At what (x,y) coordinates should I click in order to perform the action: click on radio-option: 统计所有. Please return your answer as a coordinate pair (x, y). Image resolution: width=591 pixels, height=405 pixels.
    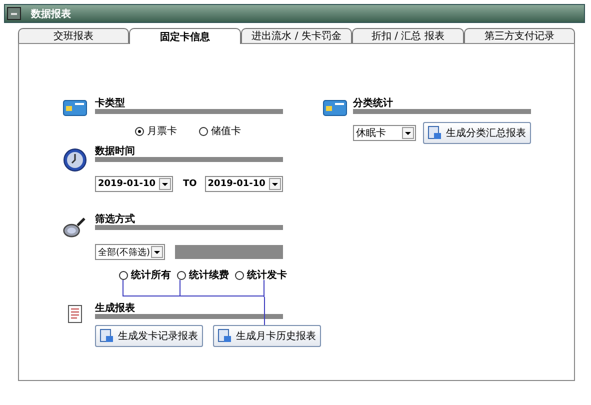
    Looking at the image, I should click on (145, 275).